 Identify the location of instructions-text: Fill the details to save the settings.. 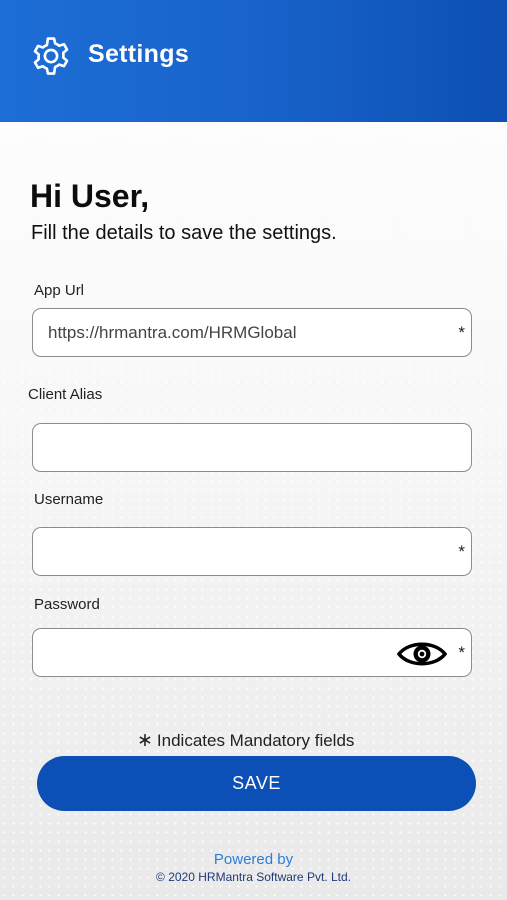
(184, 233).